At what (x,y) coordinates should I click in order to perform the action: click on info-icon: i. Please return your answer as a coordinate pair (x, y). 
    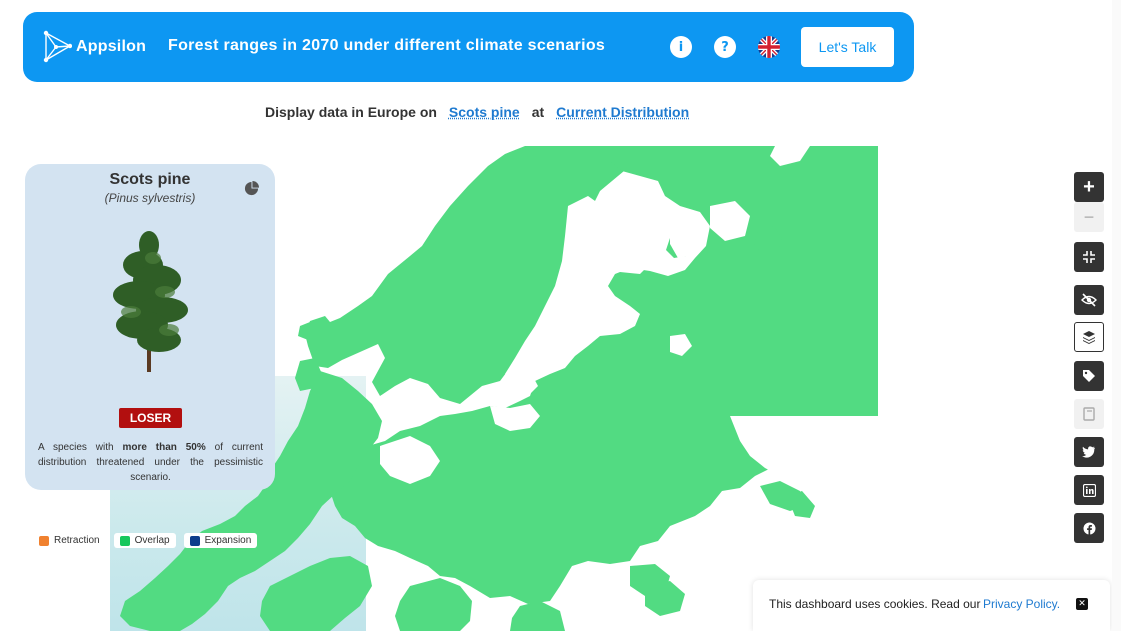
    Looking at the image, I should click on (681, 47).